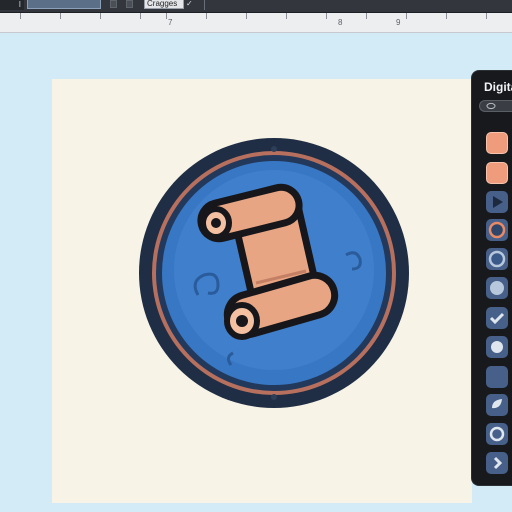 Image resolution: width=512 pixels, height=512 pixels. I want to click on ring-blue-swatch, so click(497, 259).